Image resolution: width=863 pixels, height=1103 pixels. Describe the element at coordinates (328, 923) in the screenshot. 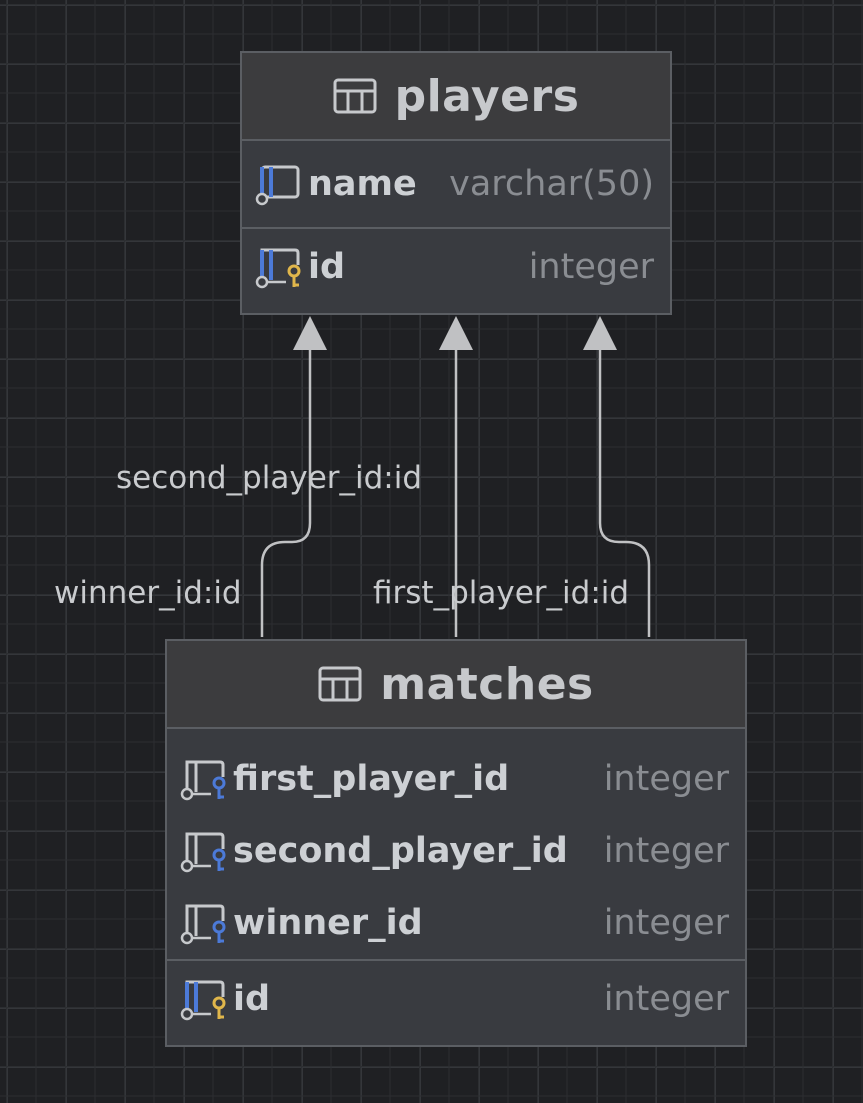

I see `column-name: winner_id` at that location.